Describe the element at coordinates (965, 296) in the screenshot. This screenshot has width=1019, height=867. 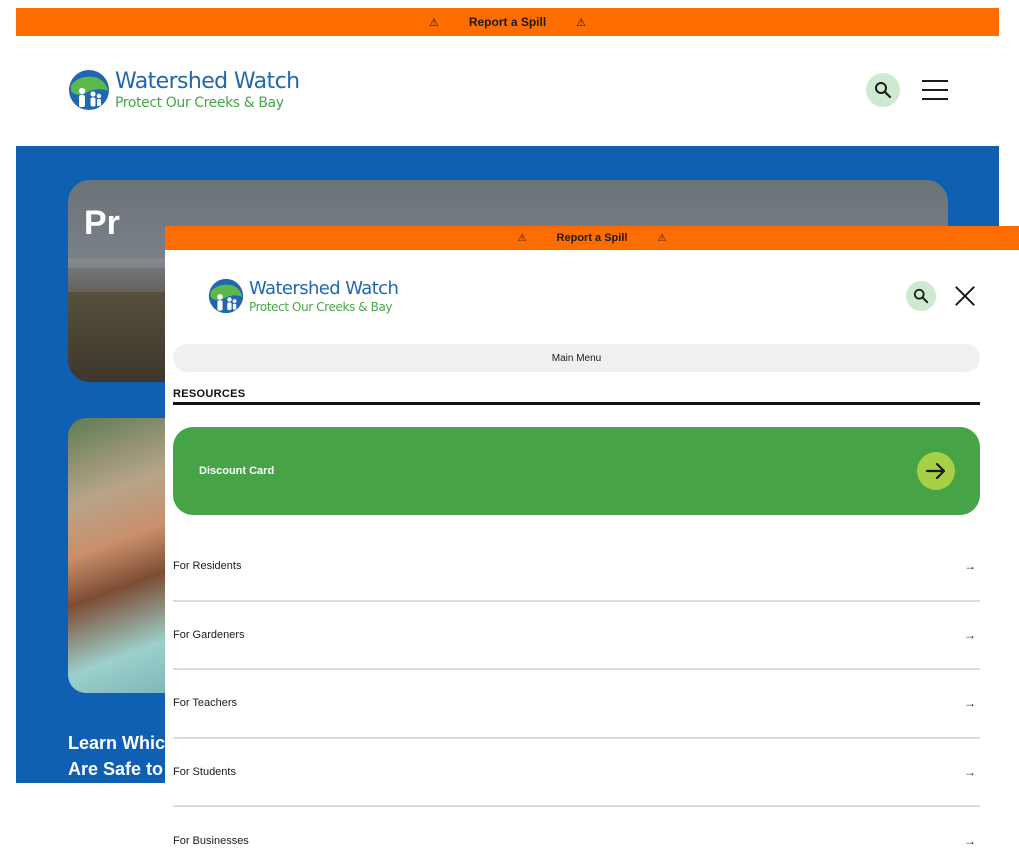
I see `close-icon` at that location.